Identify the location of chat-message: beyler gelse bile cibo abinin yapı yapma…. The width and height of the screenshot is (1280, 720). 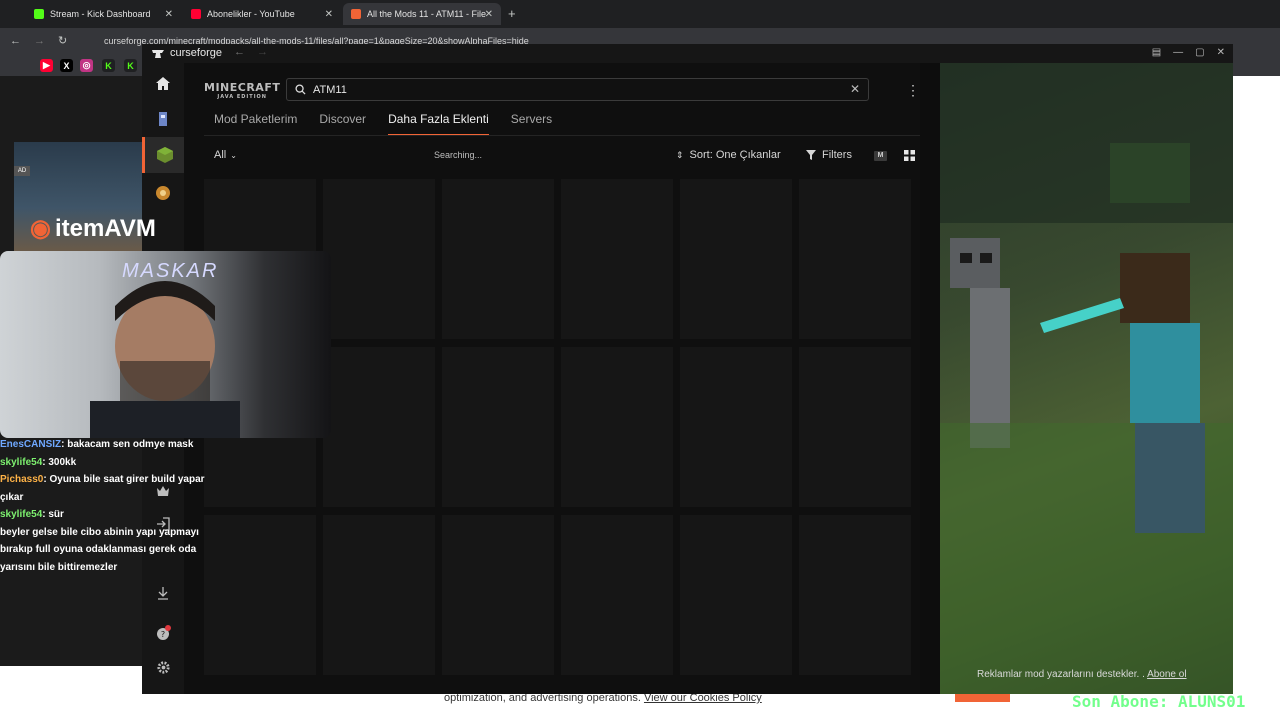
(99, 549).